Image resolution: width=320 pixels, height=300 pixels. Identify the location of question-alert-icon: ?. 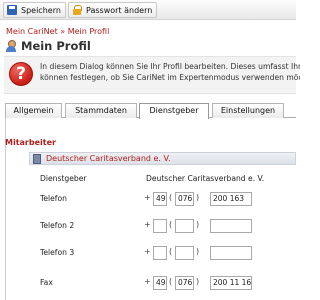
(21, 74).